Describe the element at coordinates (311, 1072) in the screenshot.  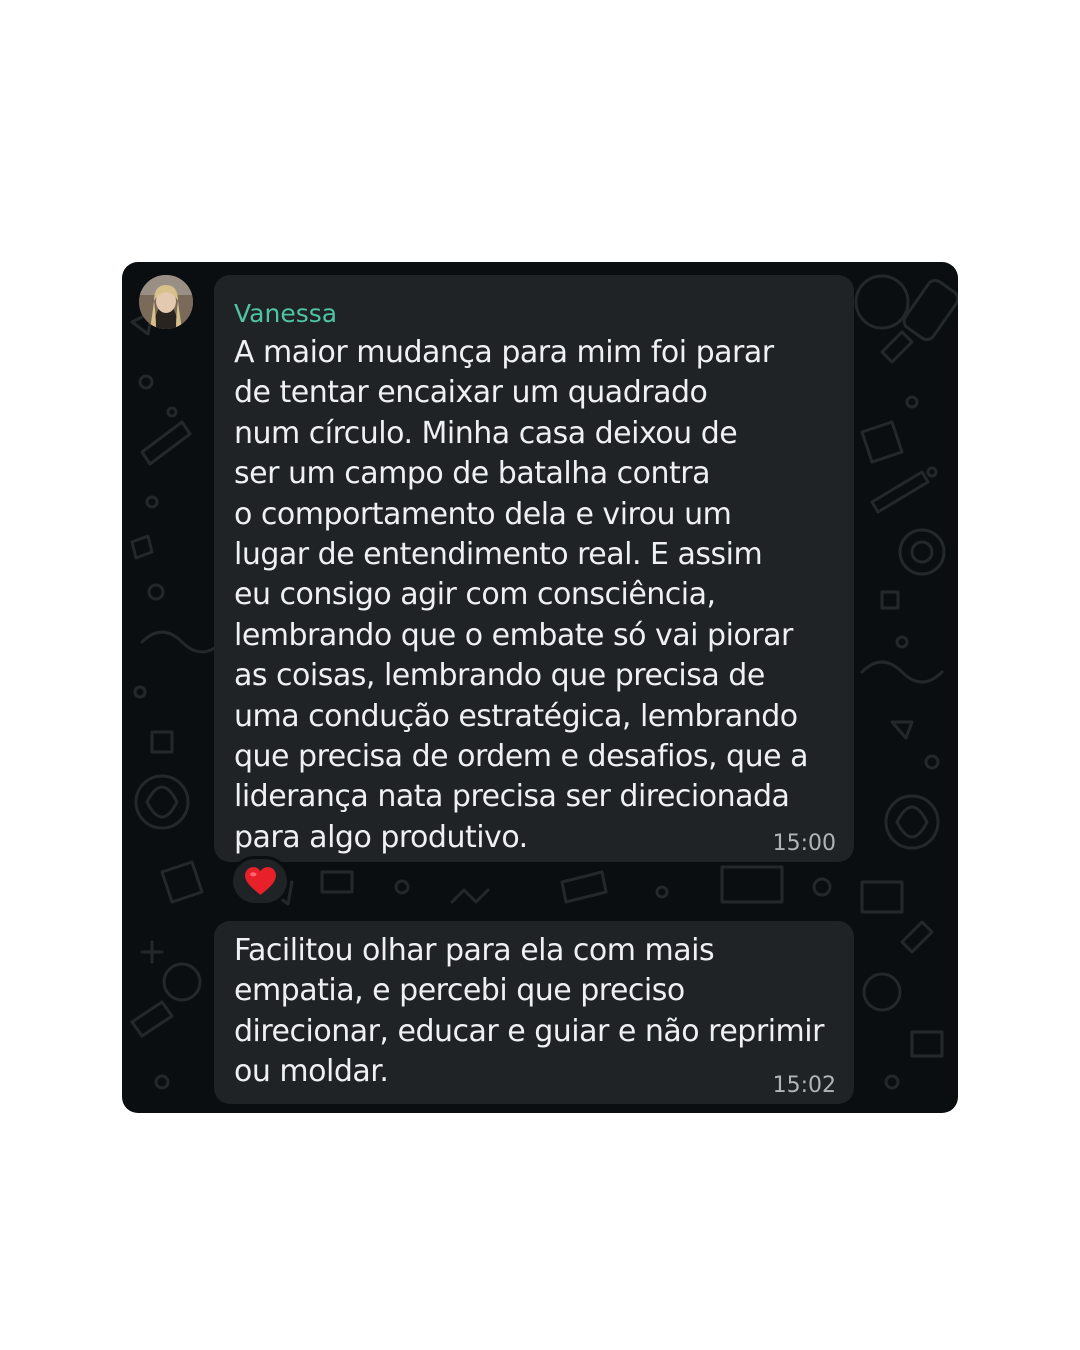
I see `message-line: ou moldar.` at that location.